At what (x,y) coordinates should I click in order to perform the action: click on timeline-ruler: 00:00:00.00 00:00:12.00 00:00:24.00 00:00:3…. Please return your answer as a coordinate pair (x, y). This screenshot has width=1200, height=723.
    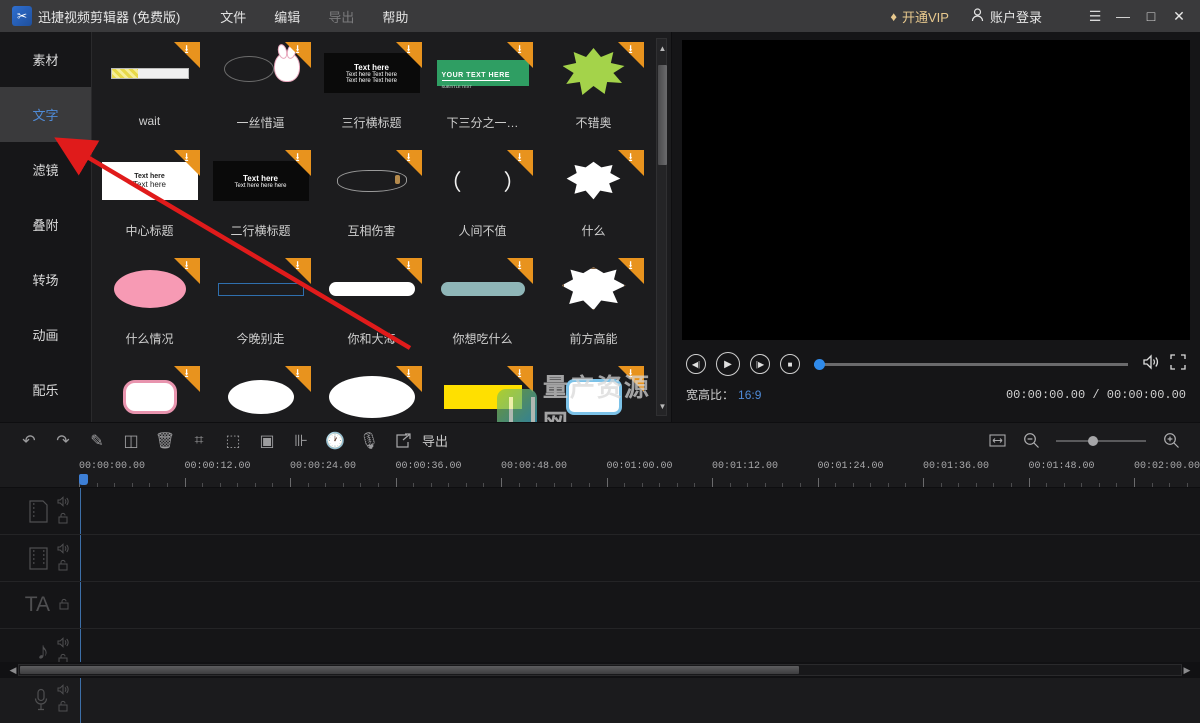
    Looking at the image, I should click on (600, 473).